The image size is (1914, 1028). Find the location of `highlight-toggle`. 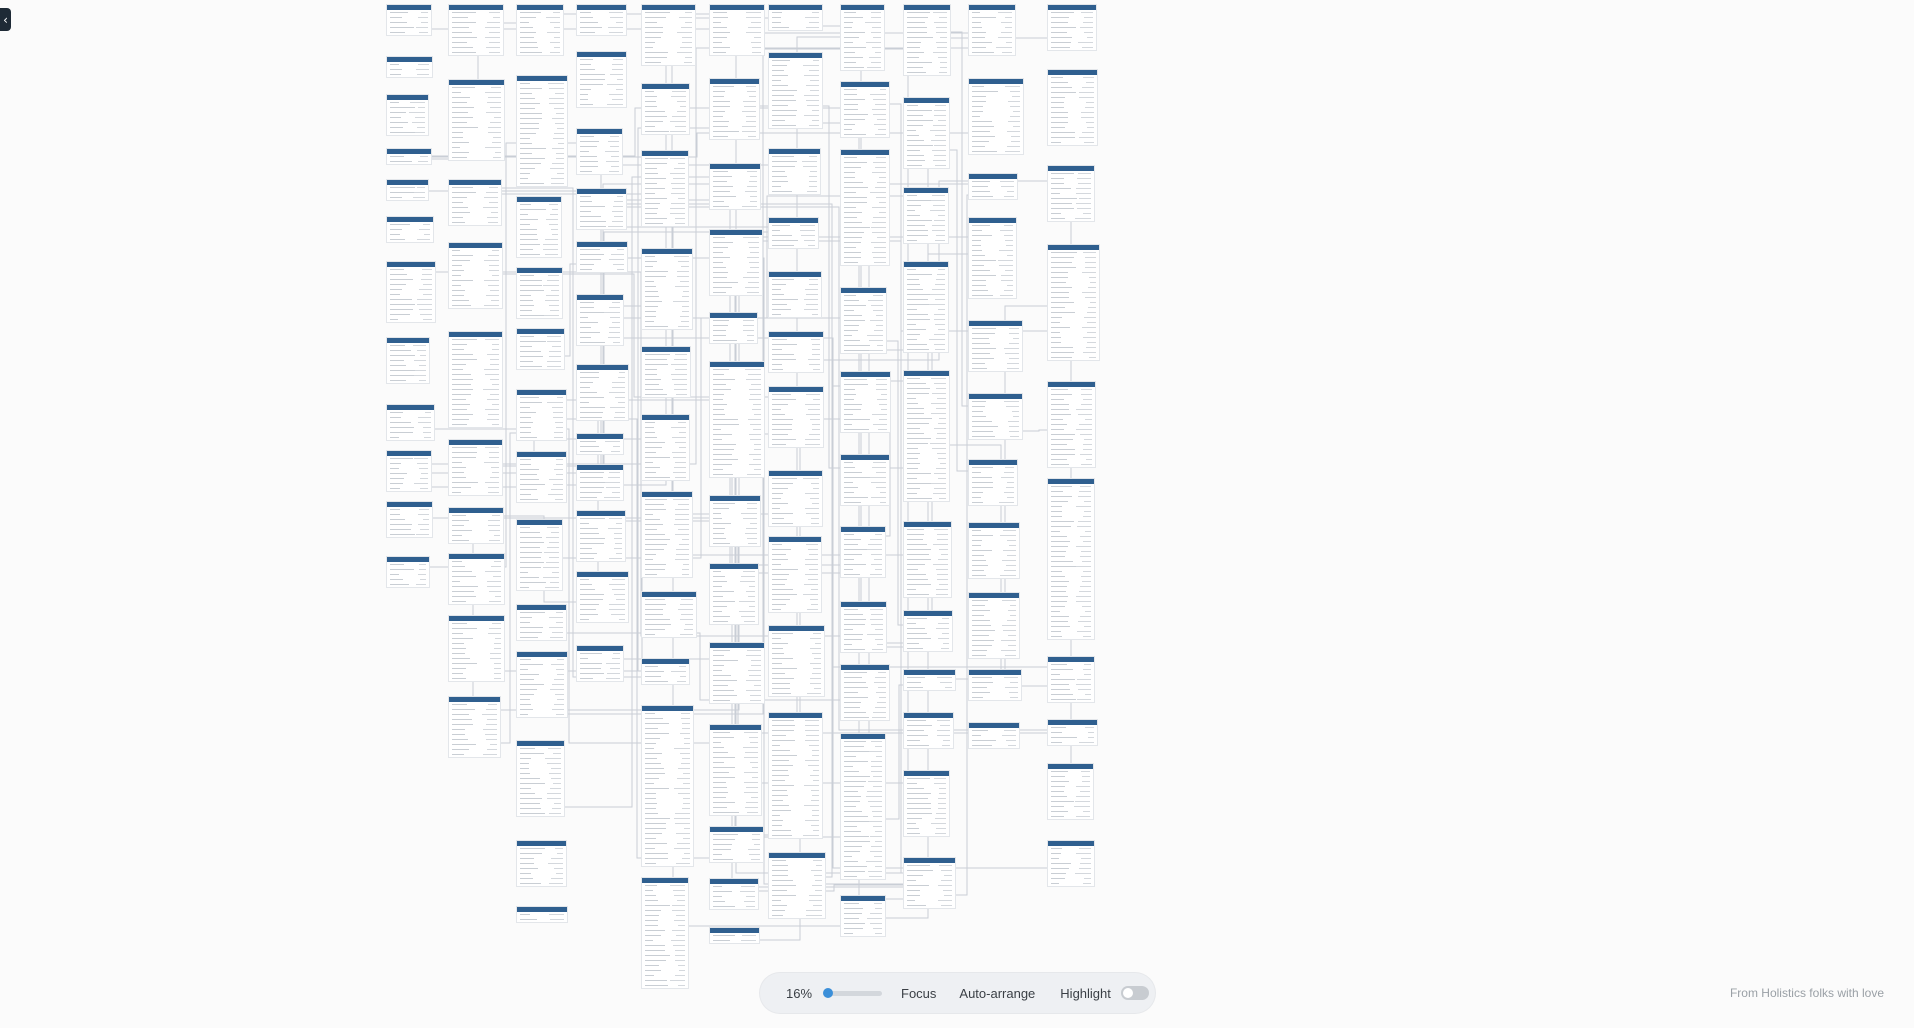

highlight-toggle is located at coordinates (1134, 993).